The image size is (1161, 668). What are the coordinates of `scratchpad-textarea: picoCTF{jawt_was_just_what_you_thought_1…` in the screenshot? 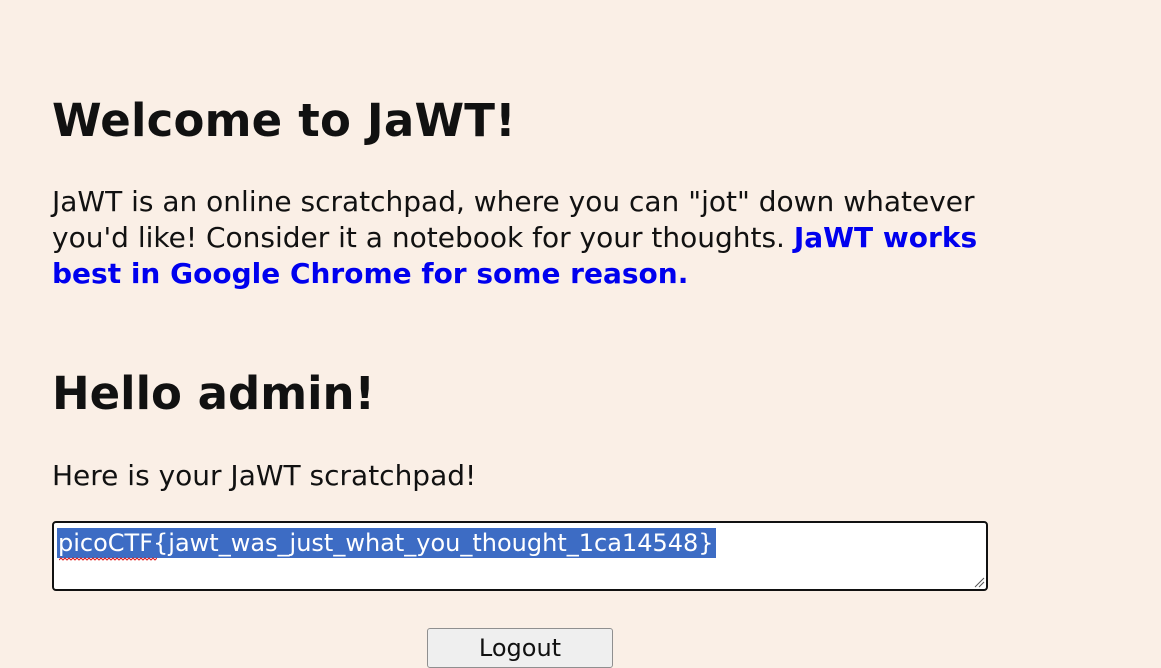 It's located at (520, 556).